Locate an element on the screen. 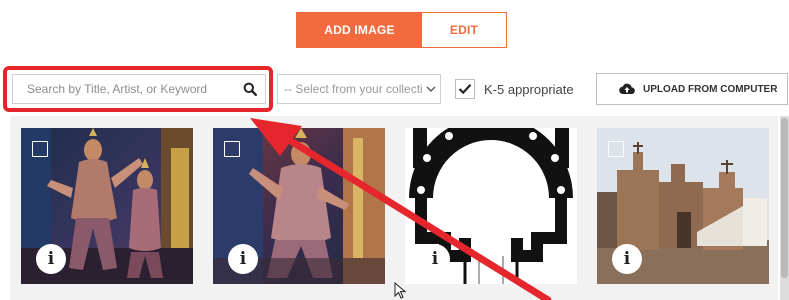 This screenshot has height=300, width=789. upload-from-computer-button: UPLOAD FROM COMPUTER is located at coordinates (692, 89).